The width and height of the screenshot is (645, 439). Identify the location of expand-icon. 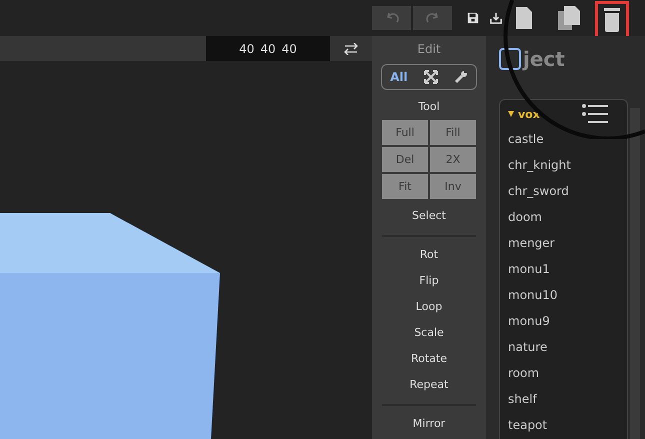
(431, 77).